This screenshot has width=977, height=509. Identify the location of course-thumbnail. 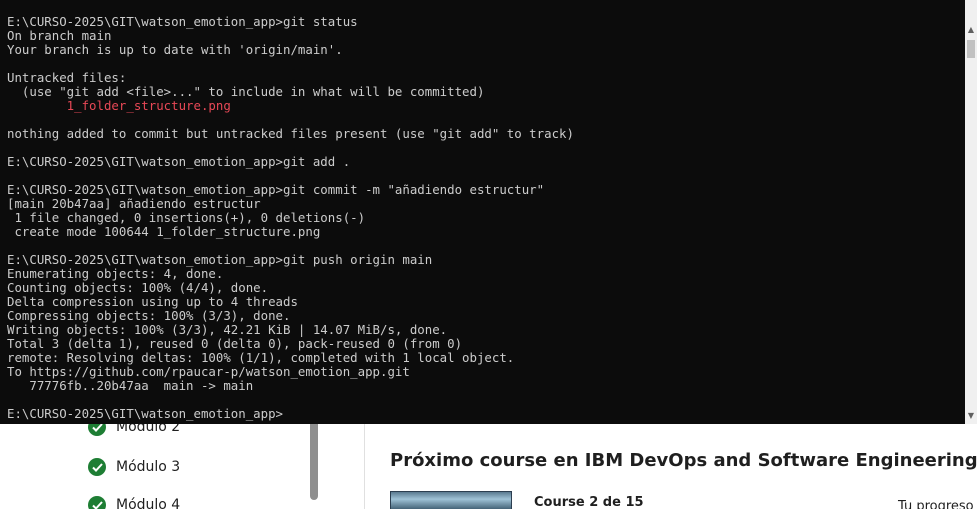
(451, 500).